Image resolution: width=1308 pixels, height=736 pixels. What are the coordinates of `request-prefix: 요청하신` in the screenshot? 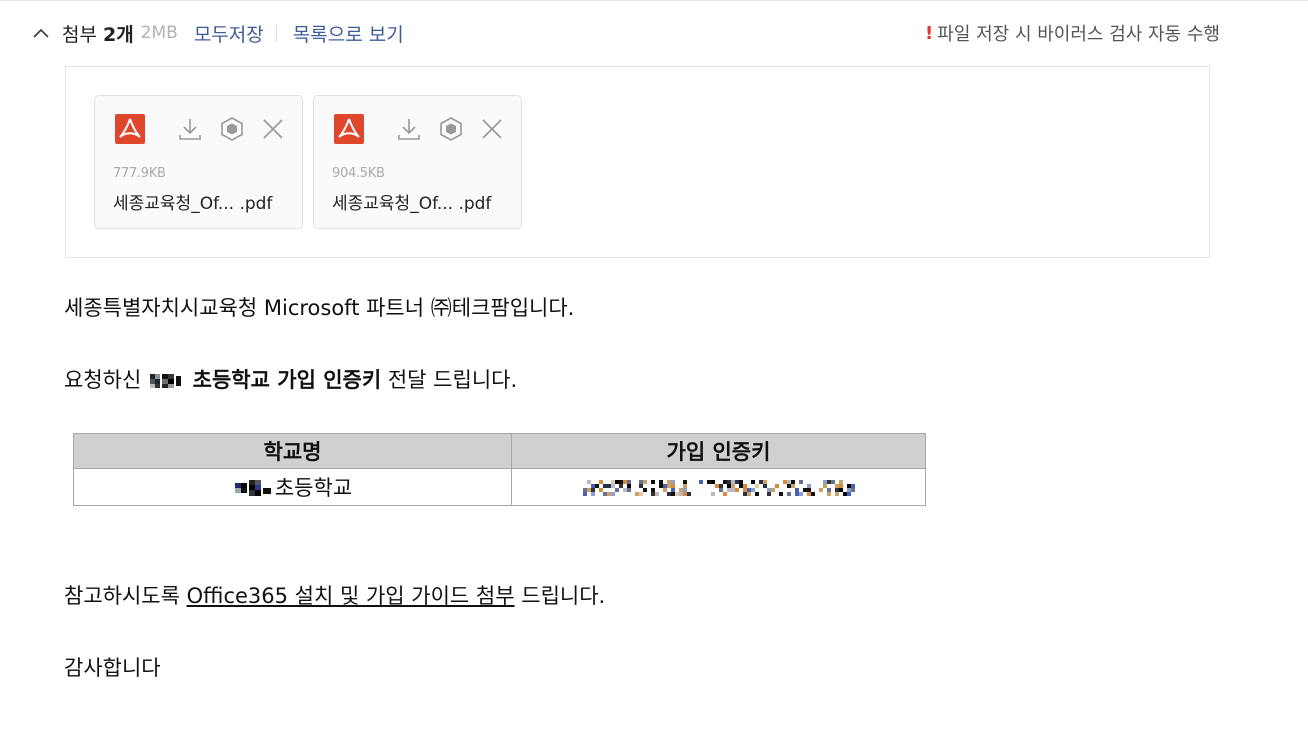 It's located at (106, 380).